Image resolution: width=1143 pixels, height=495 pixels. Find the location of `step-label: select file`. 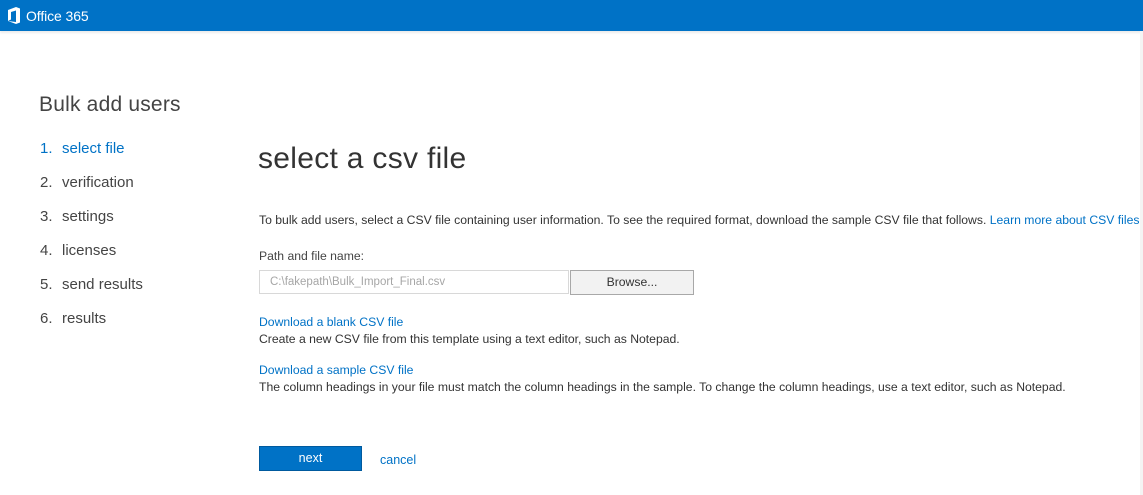

step-label: select file is located at coordinates (93, 148).